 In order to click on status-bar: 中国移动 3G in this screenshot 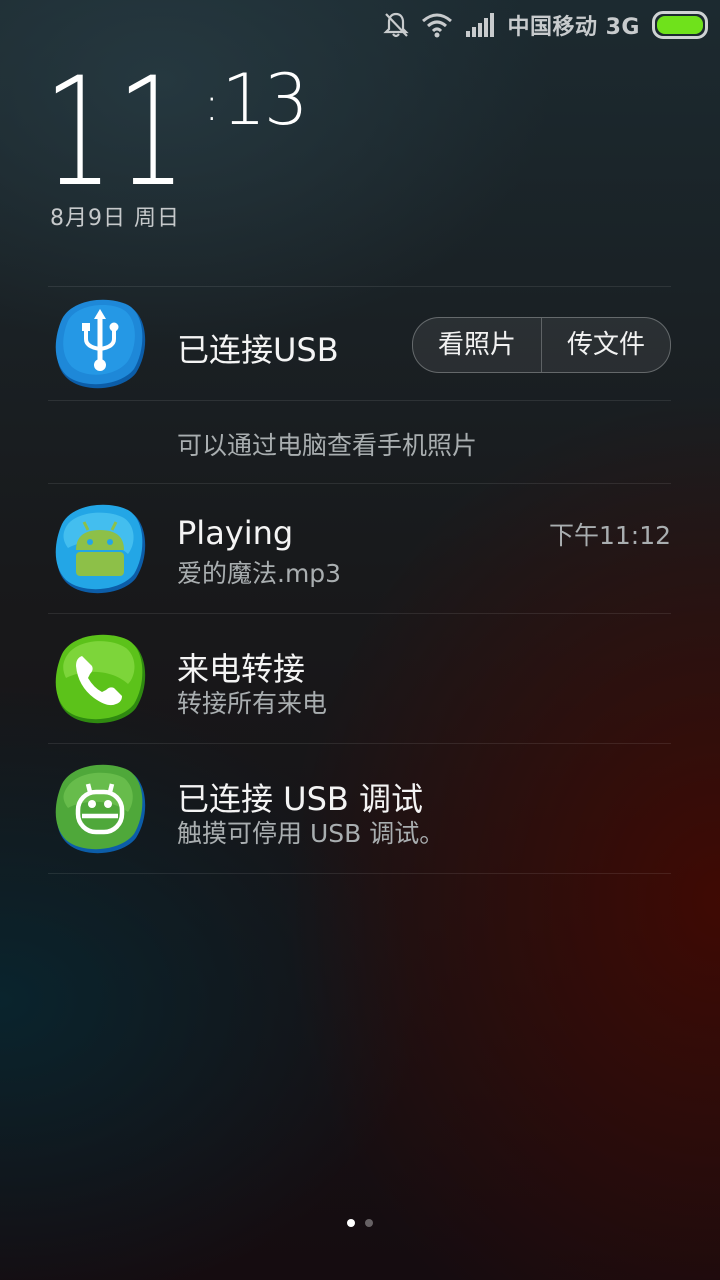, I will do `click(360, 25)`.